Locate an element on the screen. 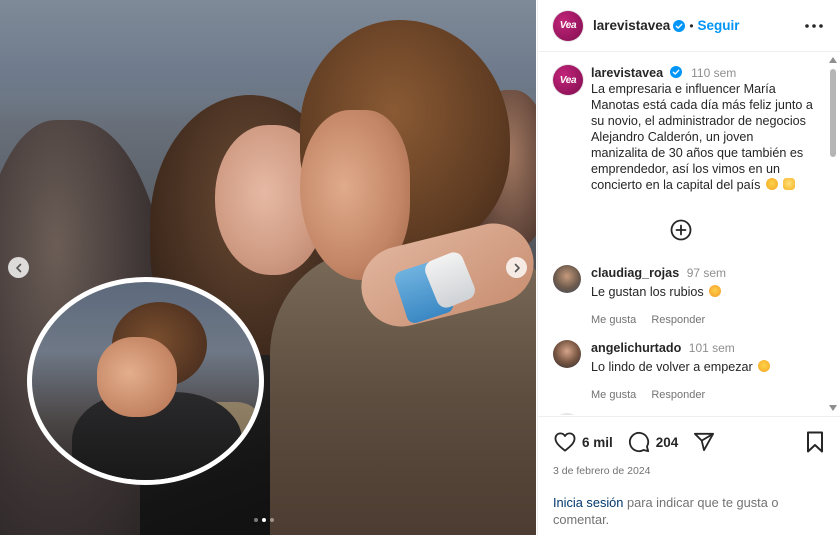  carousel-next-button is located at coordinates (516, 267).